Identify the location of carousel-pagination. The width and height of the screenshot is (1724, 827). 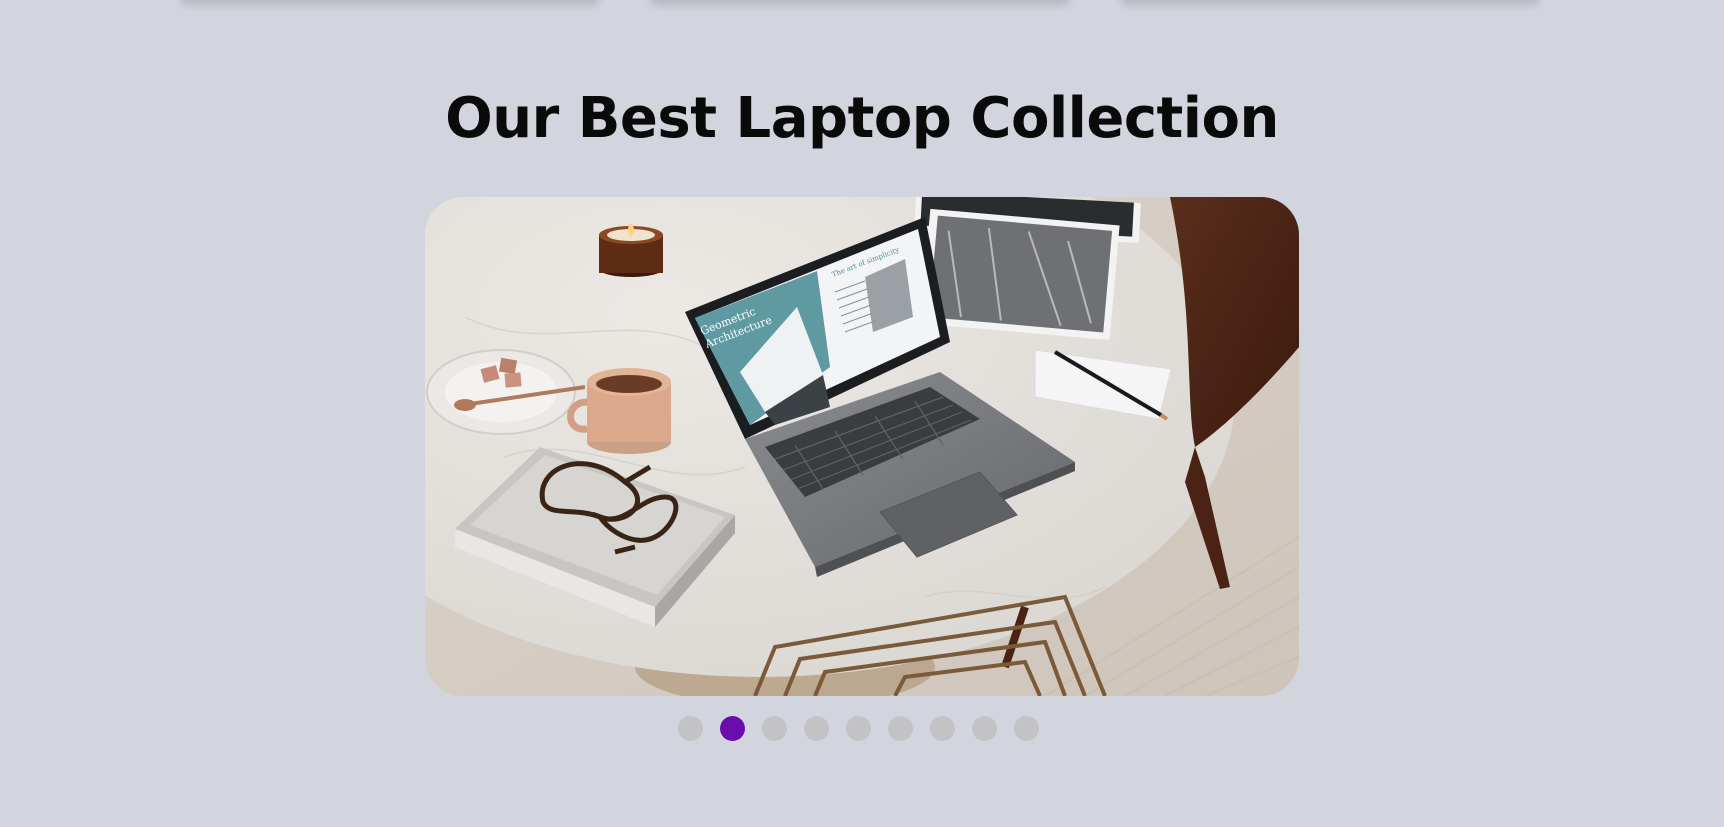
(858, 729).